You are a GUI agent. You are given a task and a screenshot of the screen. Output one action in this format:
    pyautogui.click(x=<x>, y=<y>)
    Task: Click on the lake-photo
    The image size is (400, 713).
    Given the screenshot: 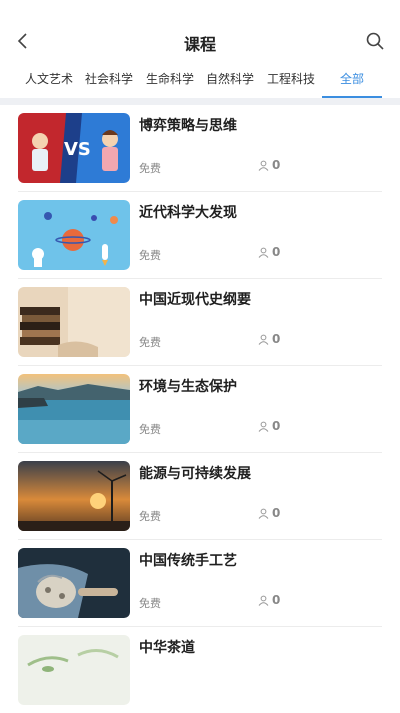 What is the action you would take?
    pyautogui.click(x=74, y=409)
    